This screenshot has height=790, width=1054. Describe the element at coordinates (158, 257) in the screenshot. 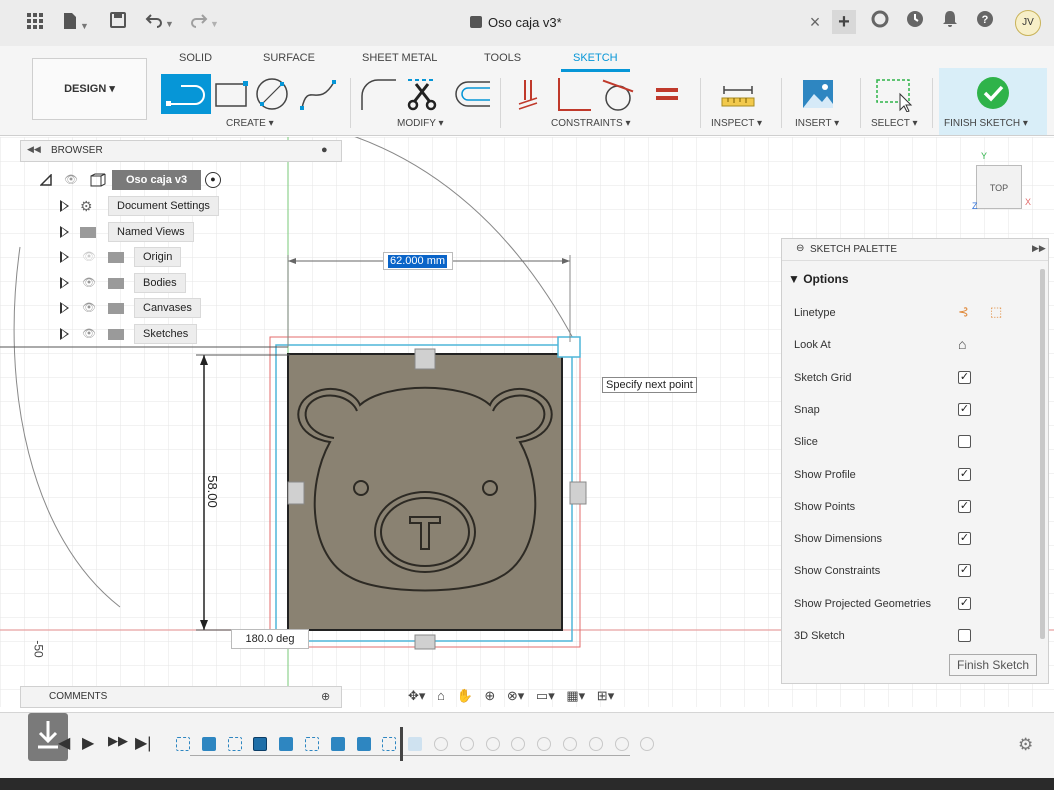

I see `browser-item-label: Origin` at that location.